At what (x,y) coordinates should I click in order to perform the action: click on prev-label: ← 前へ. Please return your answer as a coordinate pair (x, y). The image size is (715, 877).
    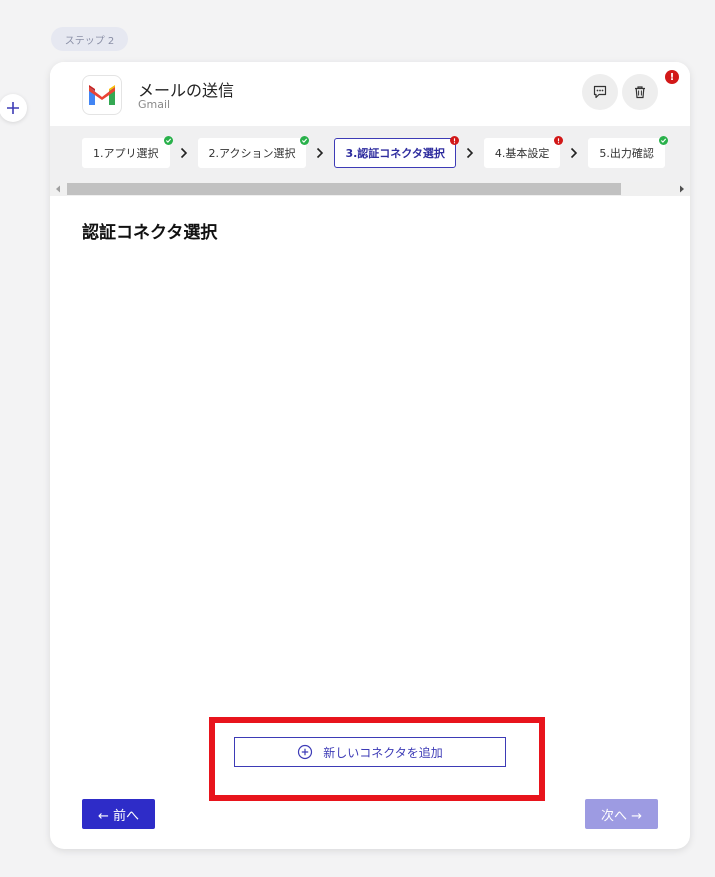
    Looking at the image, I should click on (118, 816).